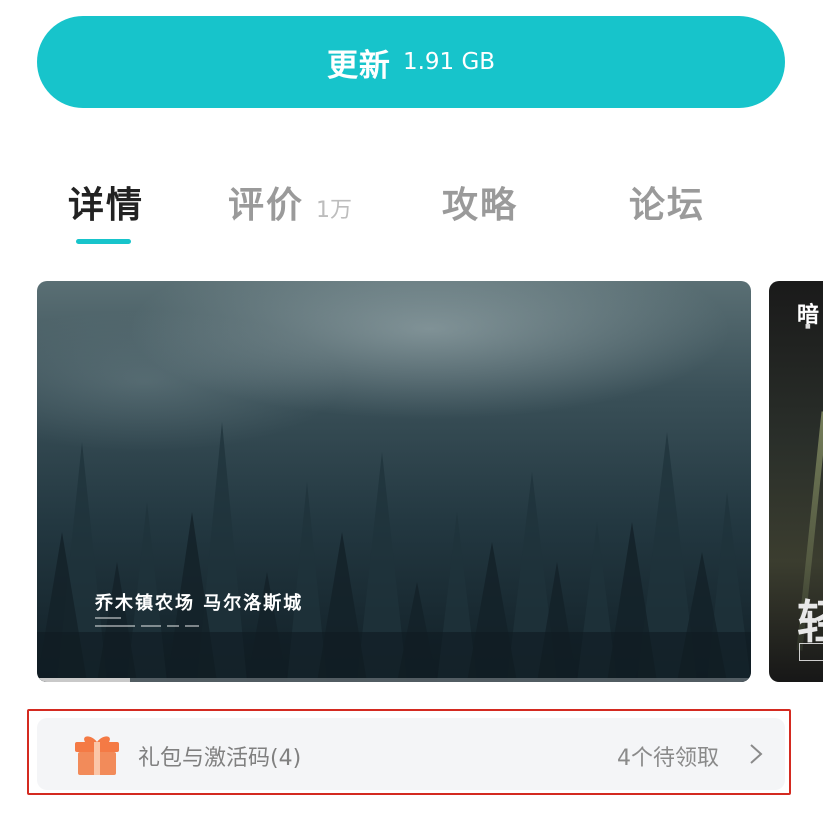 The height and width of the screenshot is (822, 823). I want to click on video-progress-fill, so click(83, 680).